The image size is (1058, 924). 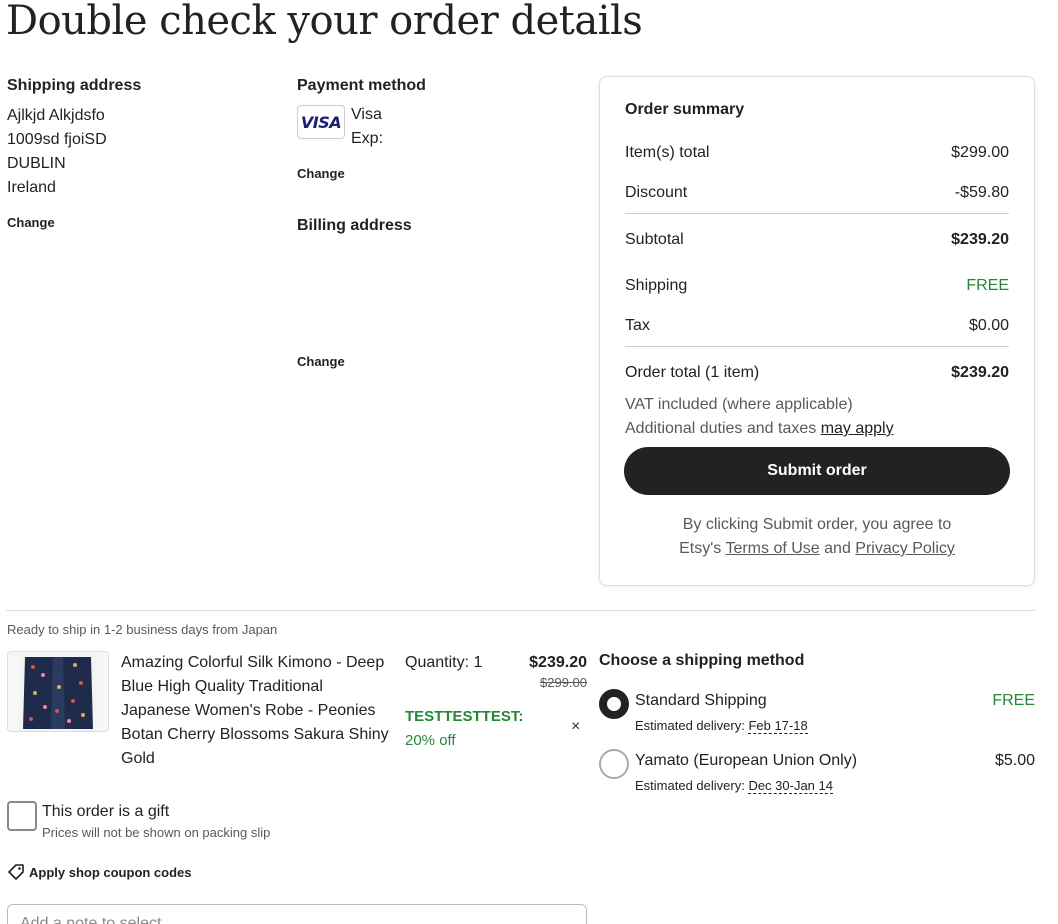 I want to click on visa-logo-text: VISA, so click(x=321, y=122).